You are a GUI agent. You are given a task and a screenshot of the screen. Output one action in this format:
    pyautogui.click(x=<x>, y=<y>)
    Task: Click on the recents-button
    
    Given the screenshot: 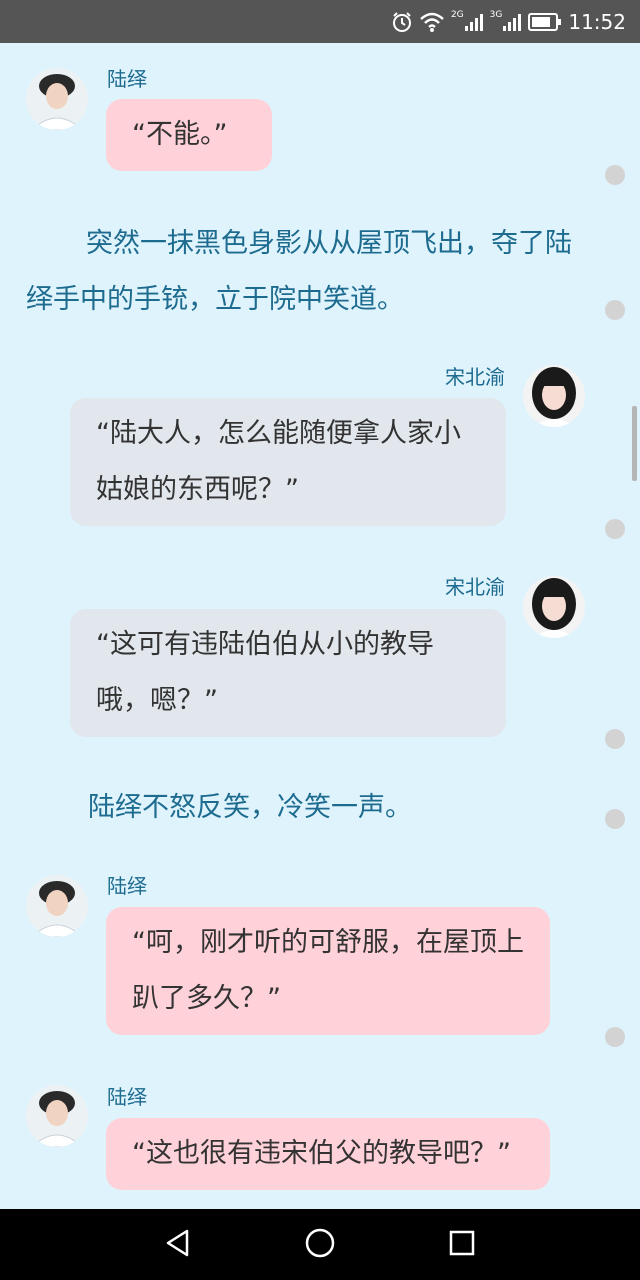 What is the action you would take?
    pyautogui.click(x=462, y=1245)
    